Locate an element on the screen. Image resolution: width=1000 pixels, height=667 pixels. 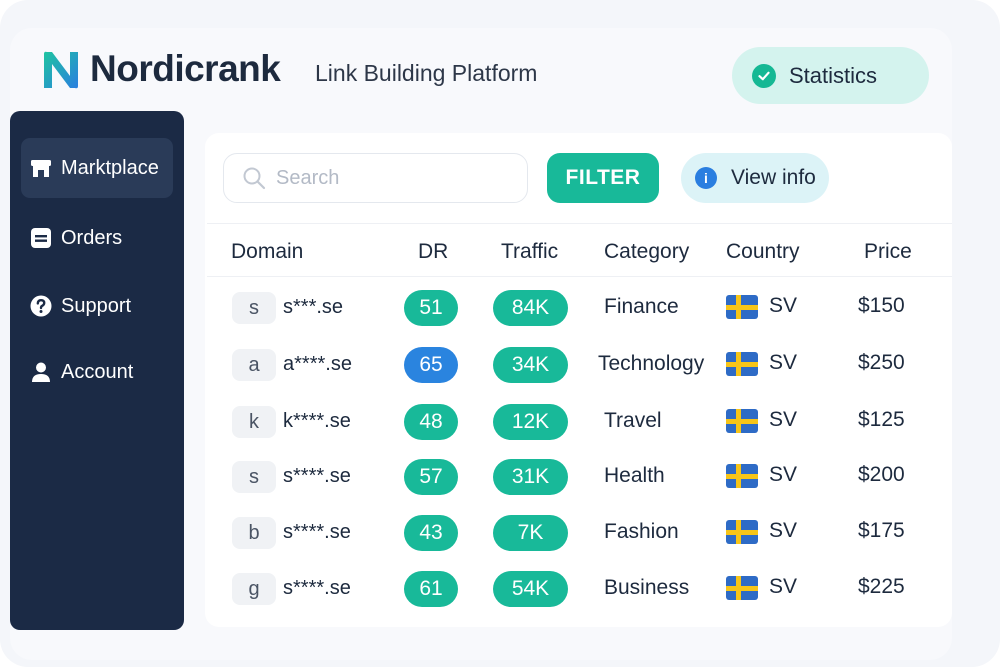
dr-badge: 61 is located at coordinates (431, 589).